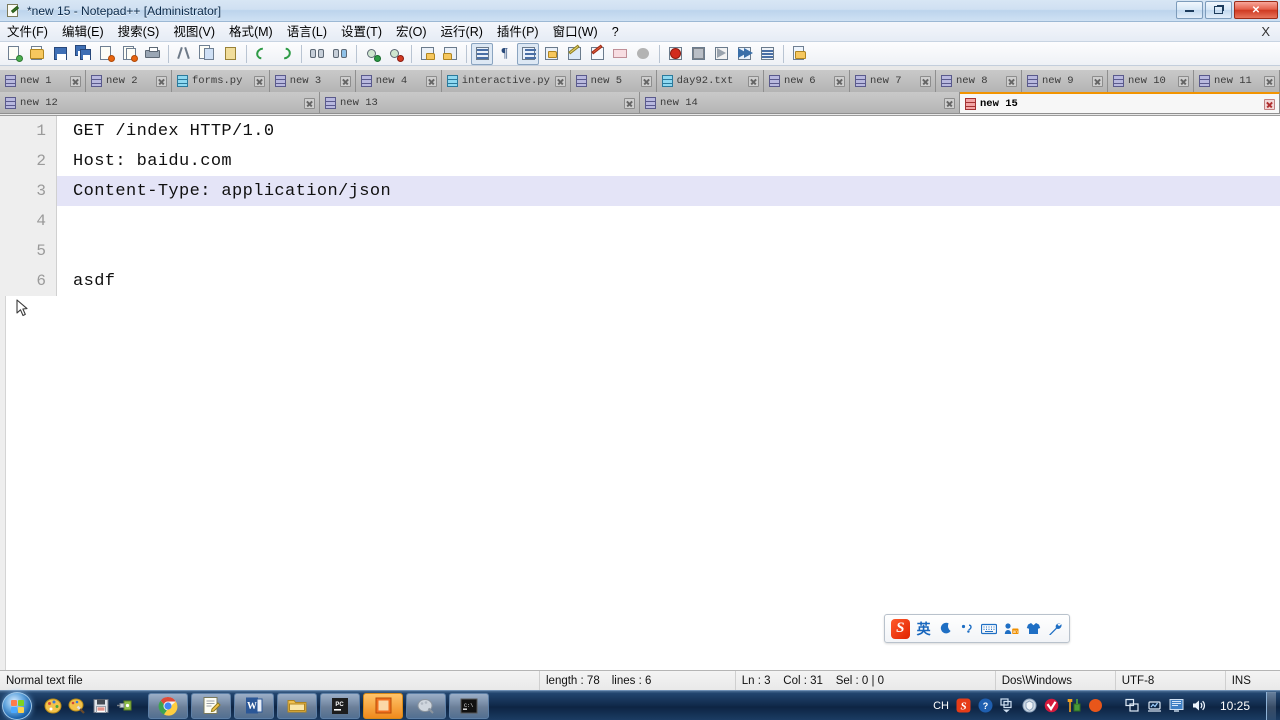 Image resolution: width=1280 pixels, height=720 pixels. I want to click on undo-button, so click(262, 54).